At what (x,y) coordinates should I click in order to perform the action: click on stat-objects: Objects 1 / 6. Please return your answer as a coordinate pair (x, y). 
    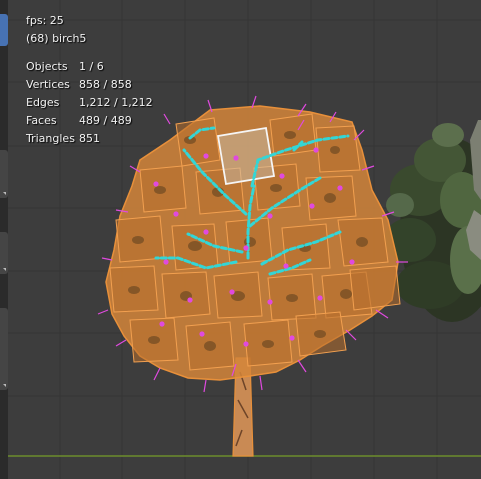
    Looking at the image, I should click on (89, 67).